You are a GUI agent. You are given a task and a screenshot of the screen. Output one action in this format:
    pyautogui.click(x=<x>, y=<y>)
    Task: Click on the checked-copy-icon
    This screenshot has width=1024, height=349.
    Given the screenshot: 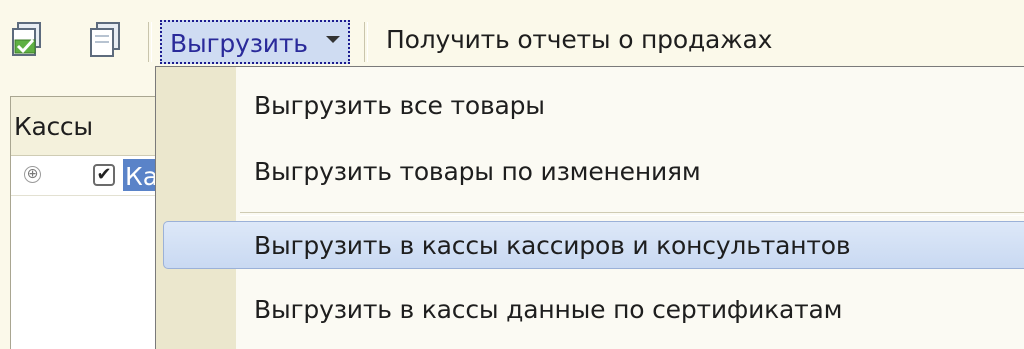 What is the action you would take?
    pyautogui.click(x=28, y=40)
    